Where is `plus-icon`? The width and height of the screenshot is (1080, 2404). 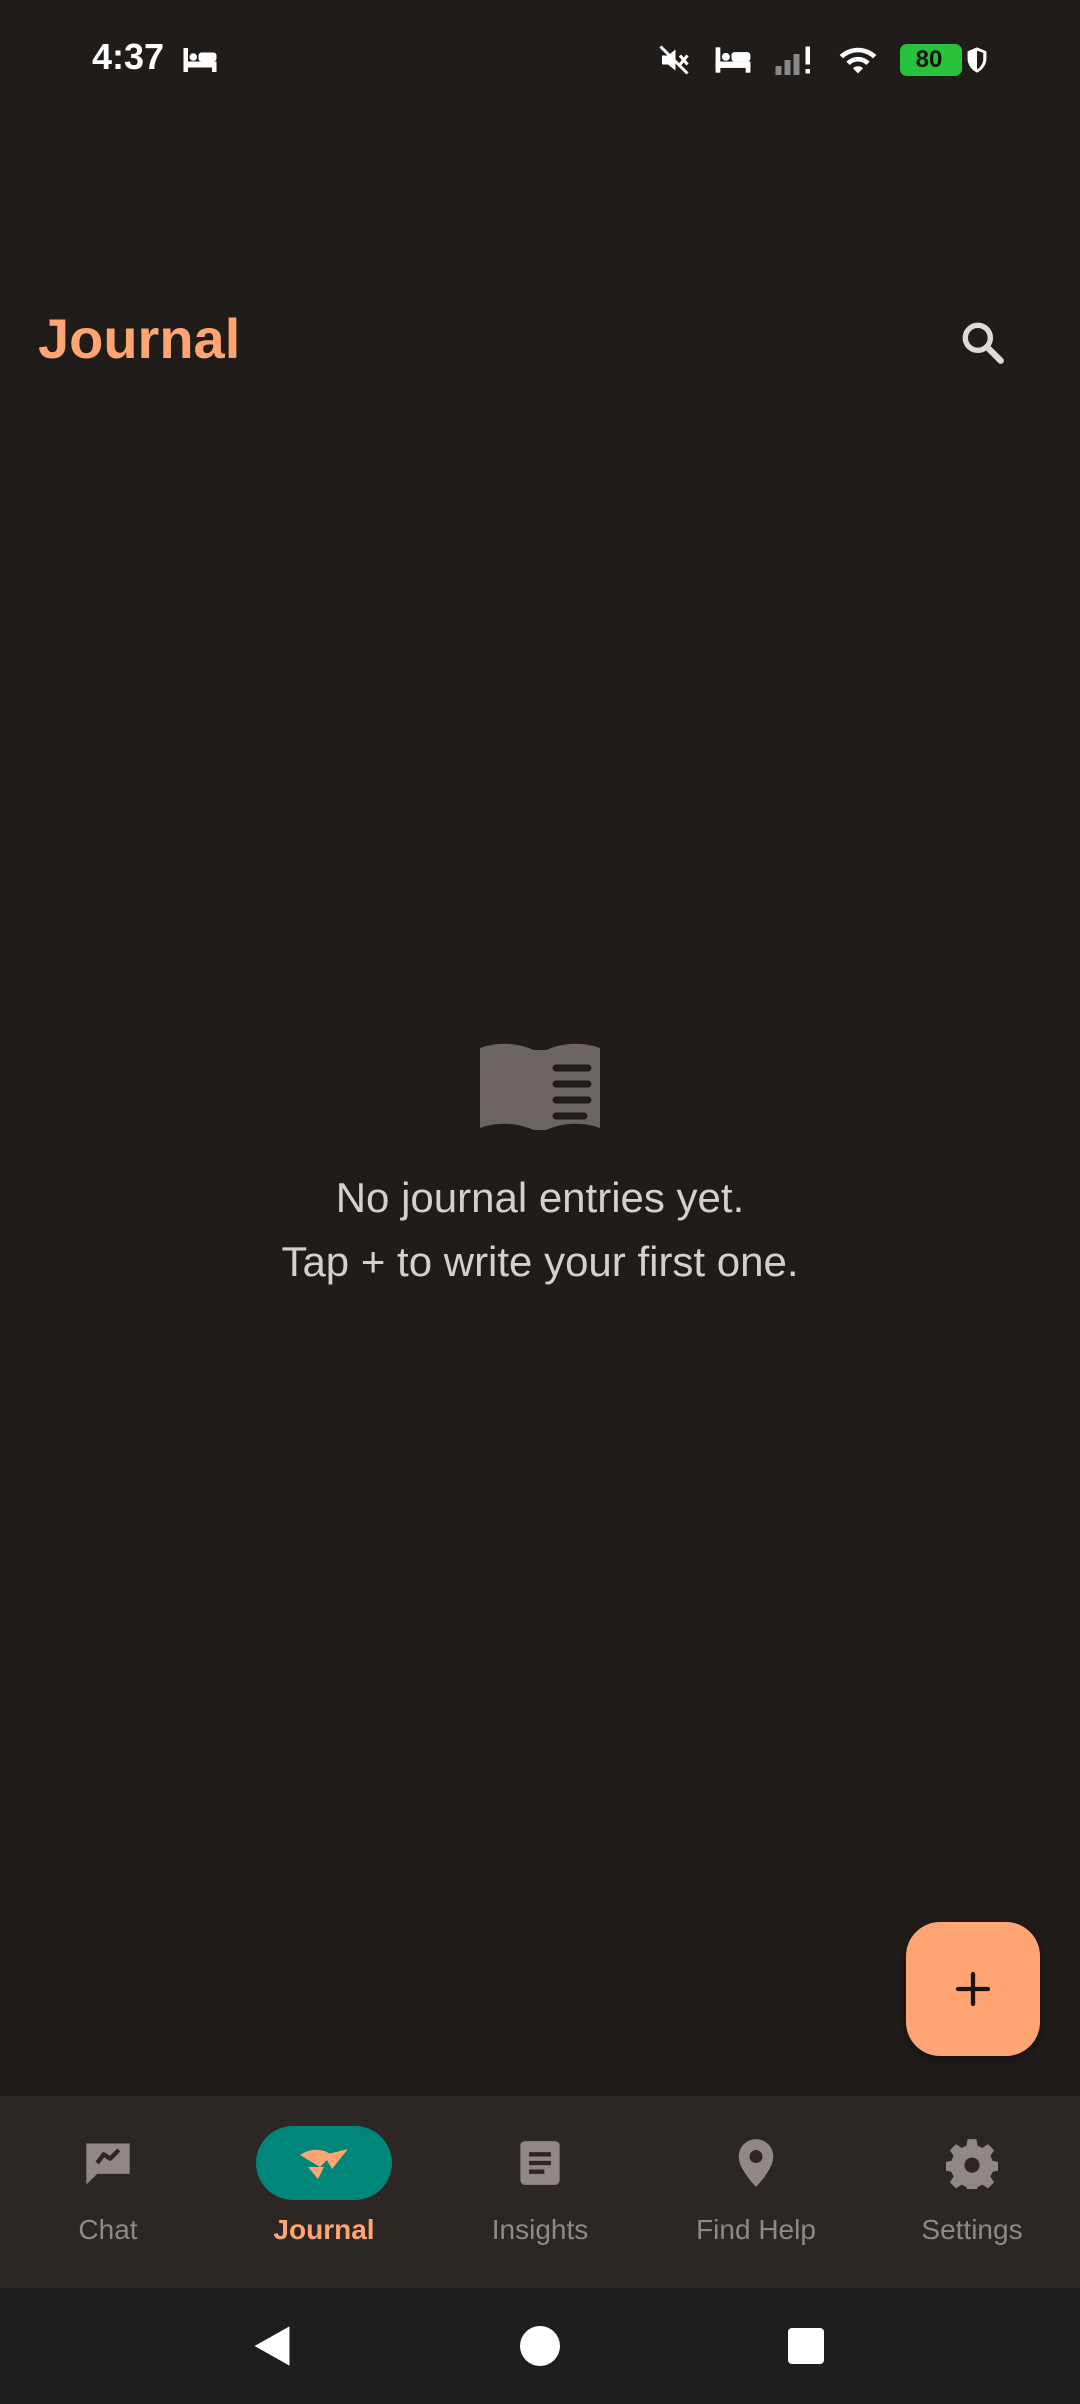
plus-icon is located at coordinates (973, 1989).